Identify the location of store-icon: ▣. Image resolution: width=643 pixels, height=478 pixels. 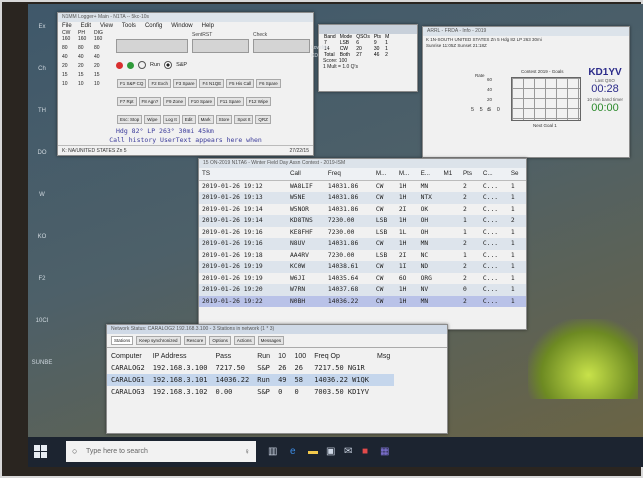
(330, 452).